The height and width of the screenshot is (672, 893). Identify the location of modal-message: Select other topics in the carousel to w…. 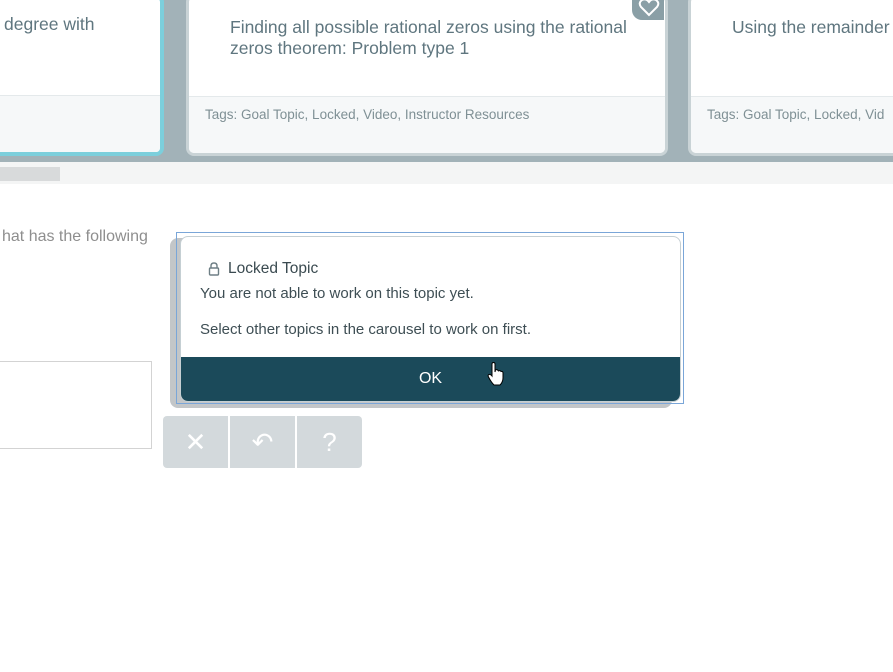
(365, 329).